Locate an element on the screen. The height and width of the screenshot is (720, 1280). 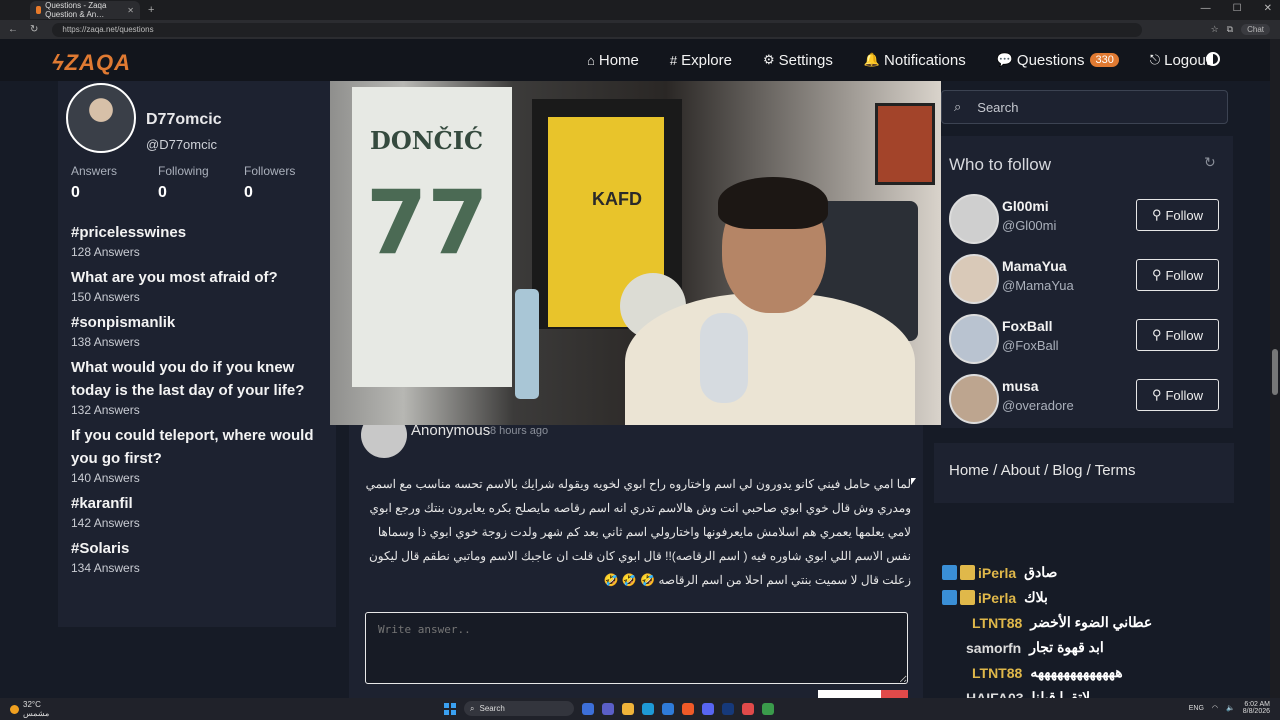
submit-answer-button is located at coordinates (863, 694).